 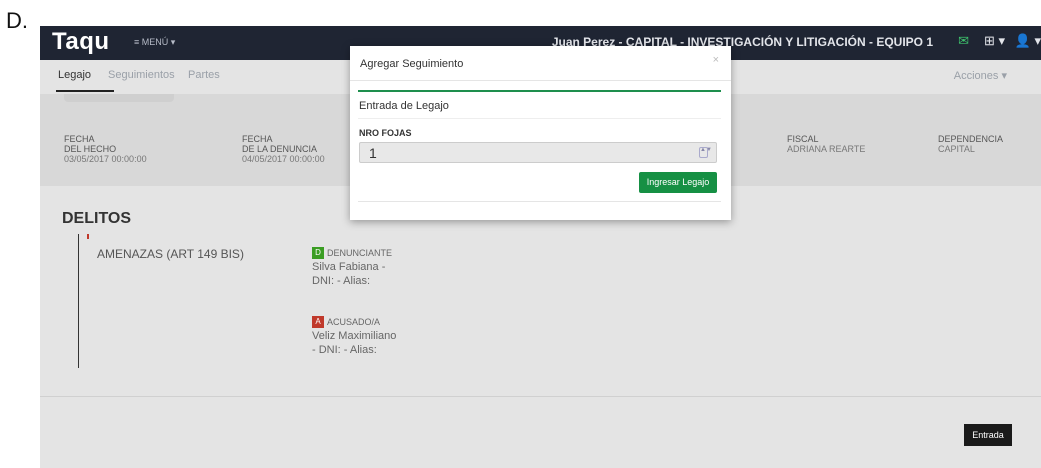 I want to click on info-value: CAPITAL, so click(x=956, y=149).